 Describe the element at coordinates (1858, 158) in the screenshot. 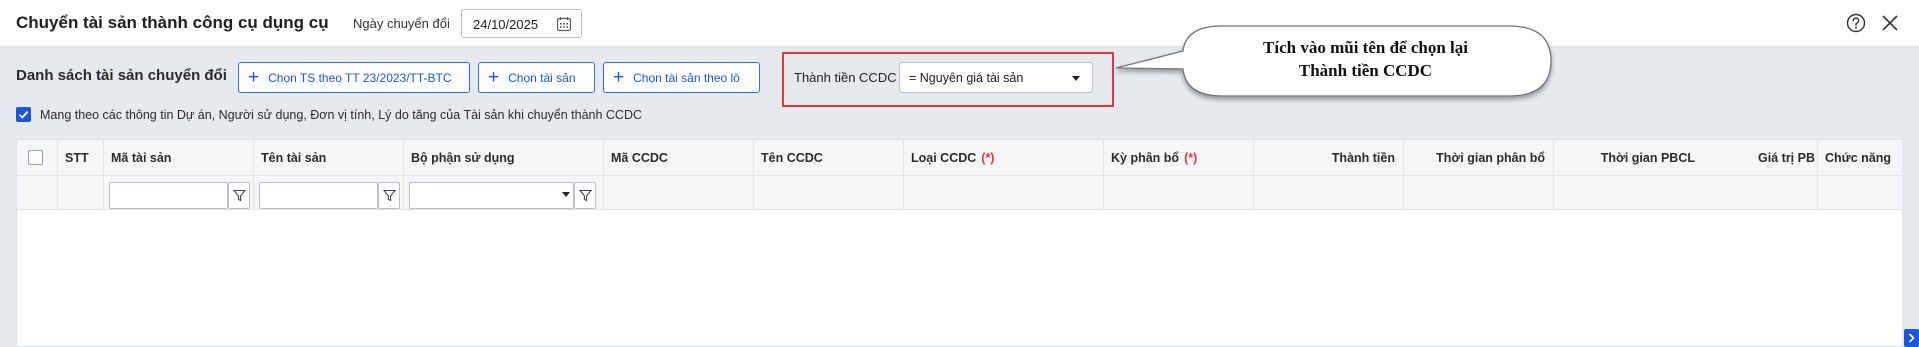

I see `col-header-actions: Chức năng` at that location.